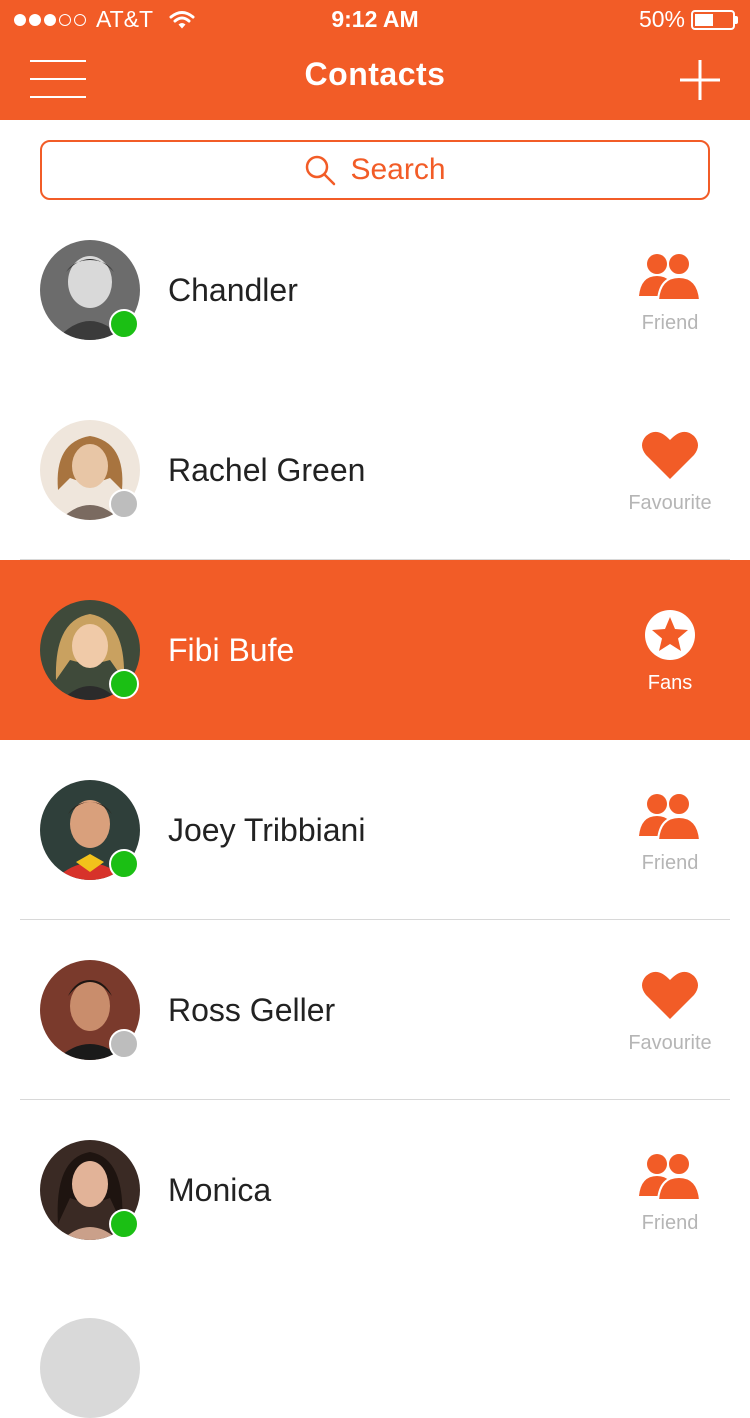  Describe the element at coordinates (670, 683) in the screenshot. I see `badge-label: Fans` at that location.